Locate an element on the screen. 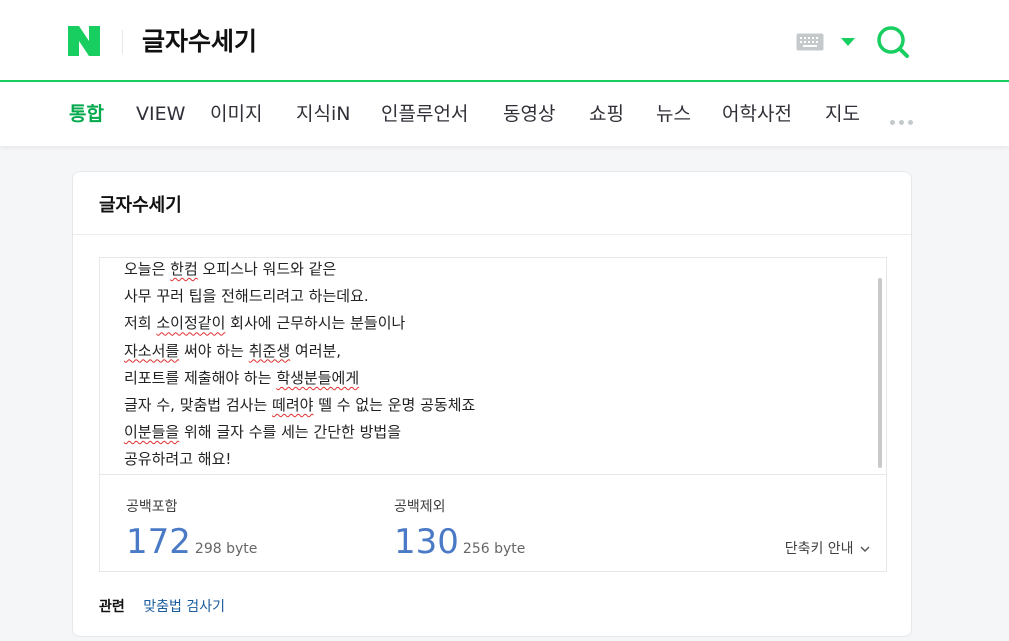 The image size is (1009, 641). tab-shopping: 쇼핑 is located at coordinates (606, 114).